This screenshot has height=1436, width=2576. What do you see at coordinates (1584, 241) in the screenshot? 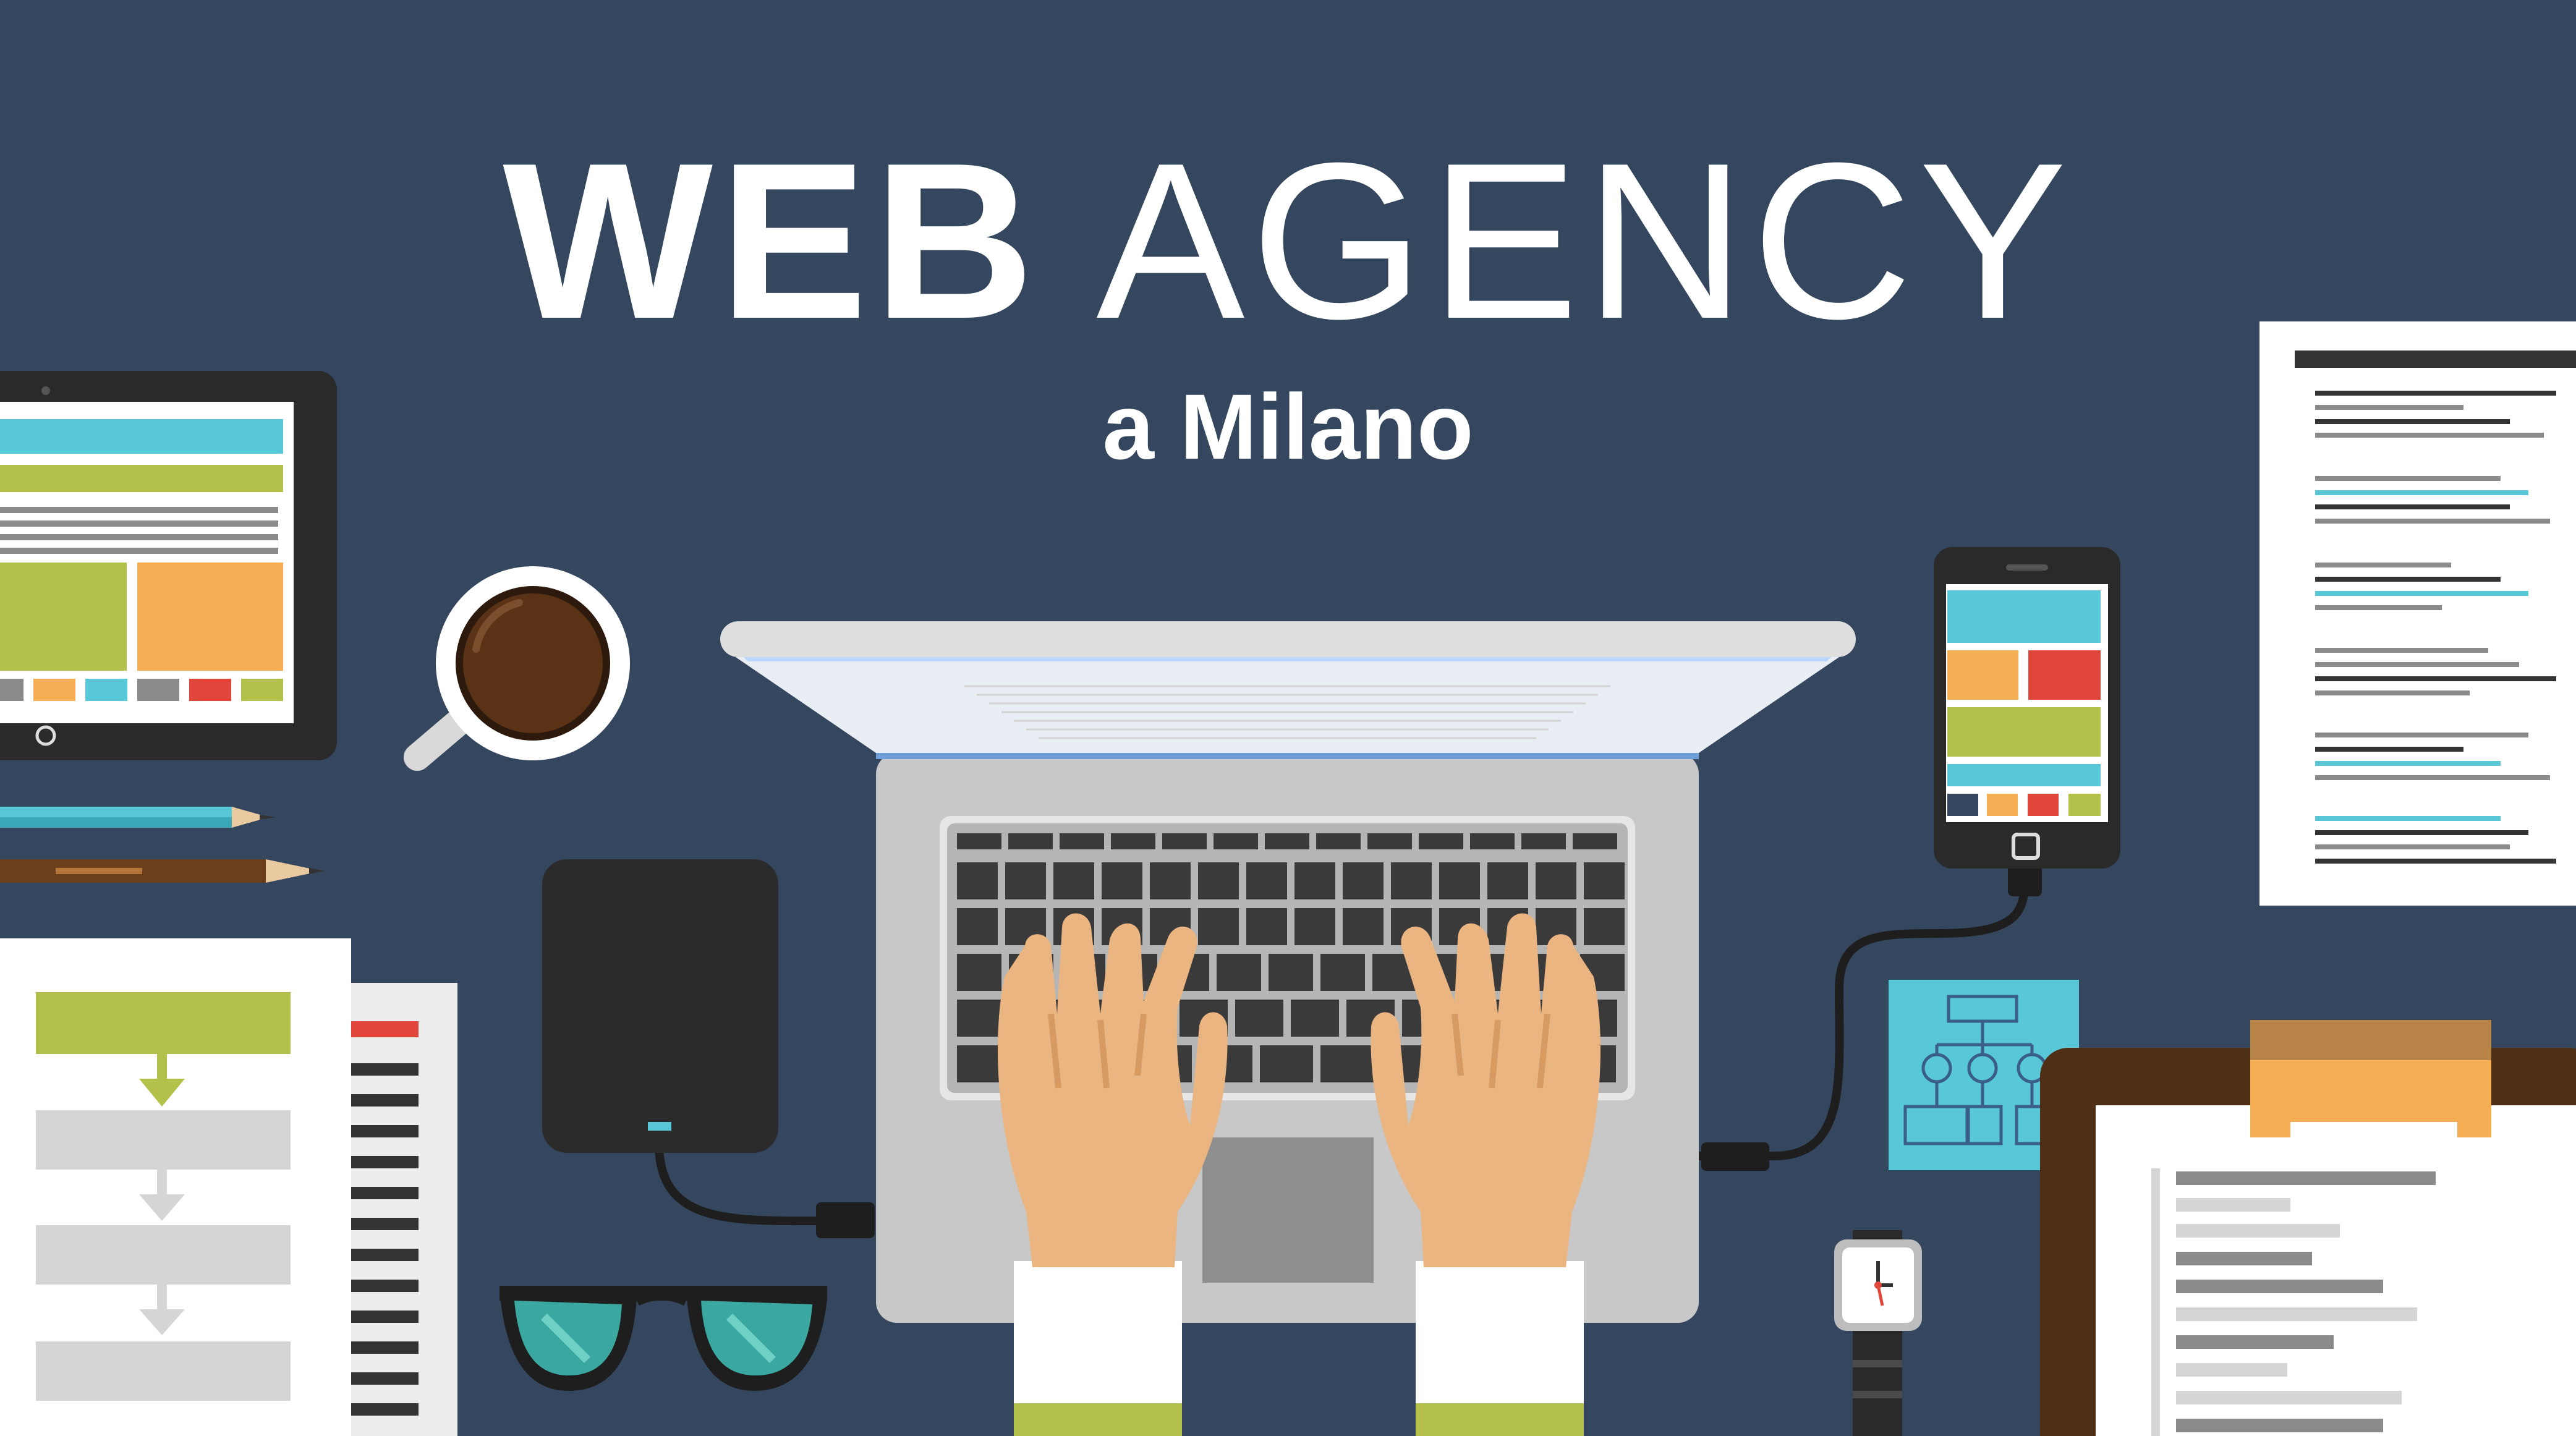
I see `title-light: AGENCY` at bounding box center [1584, 241].